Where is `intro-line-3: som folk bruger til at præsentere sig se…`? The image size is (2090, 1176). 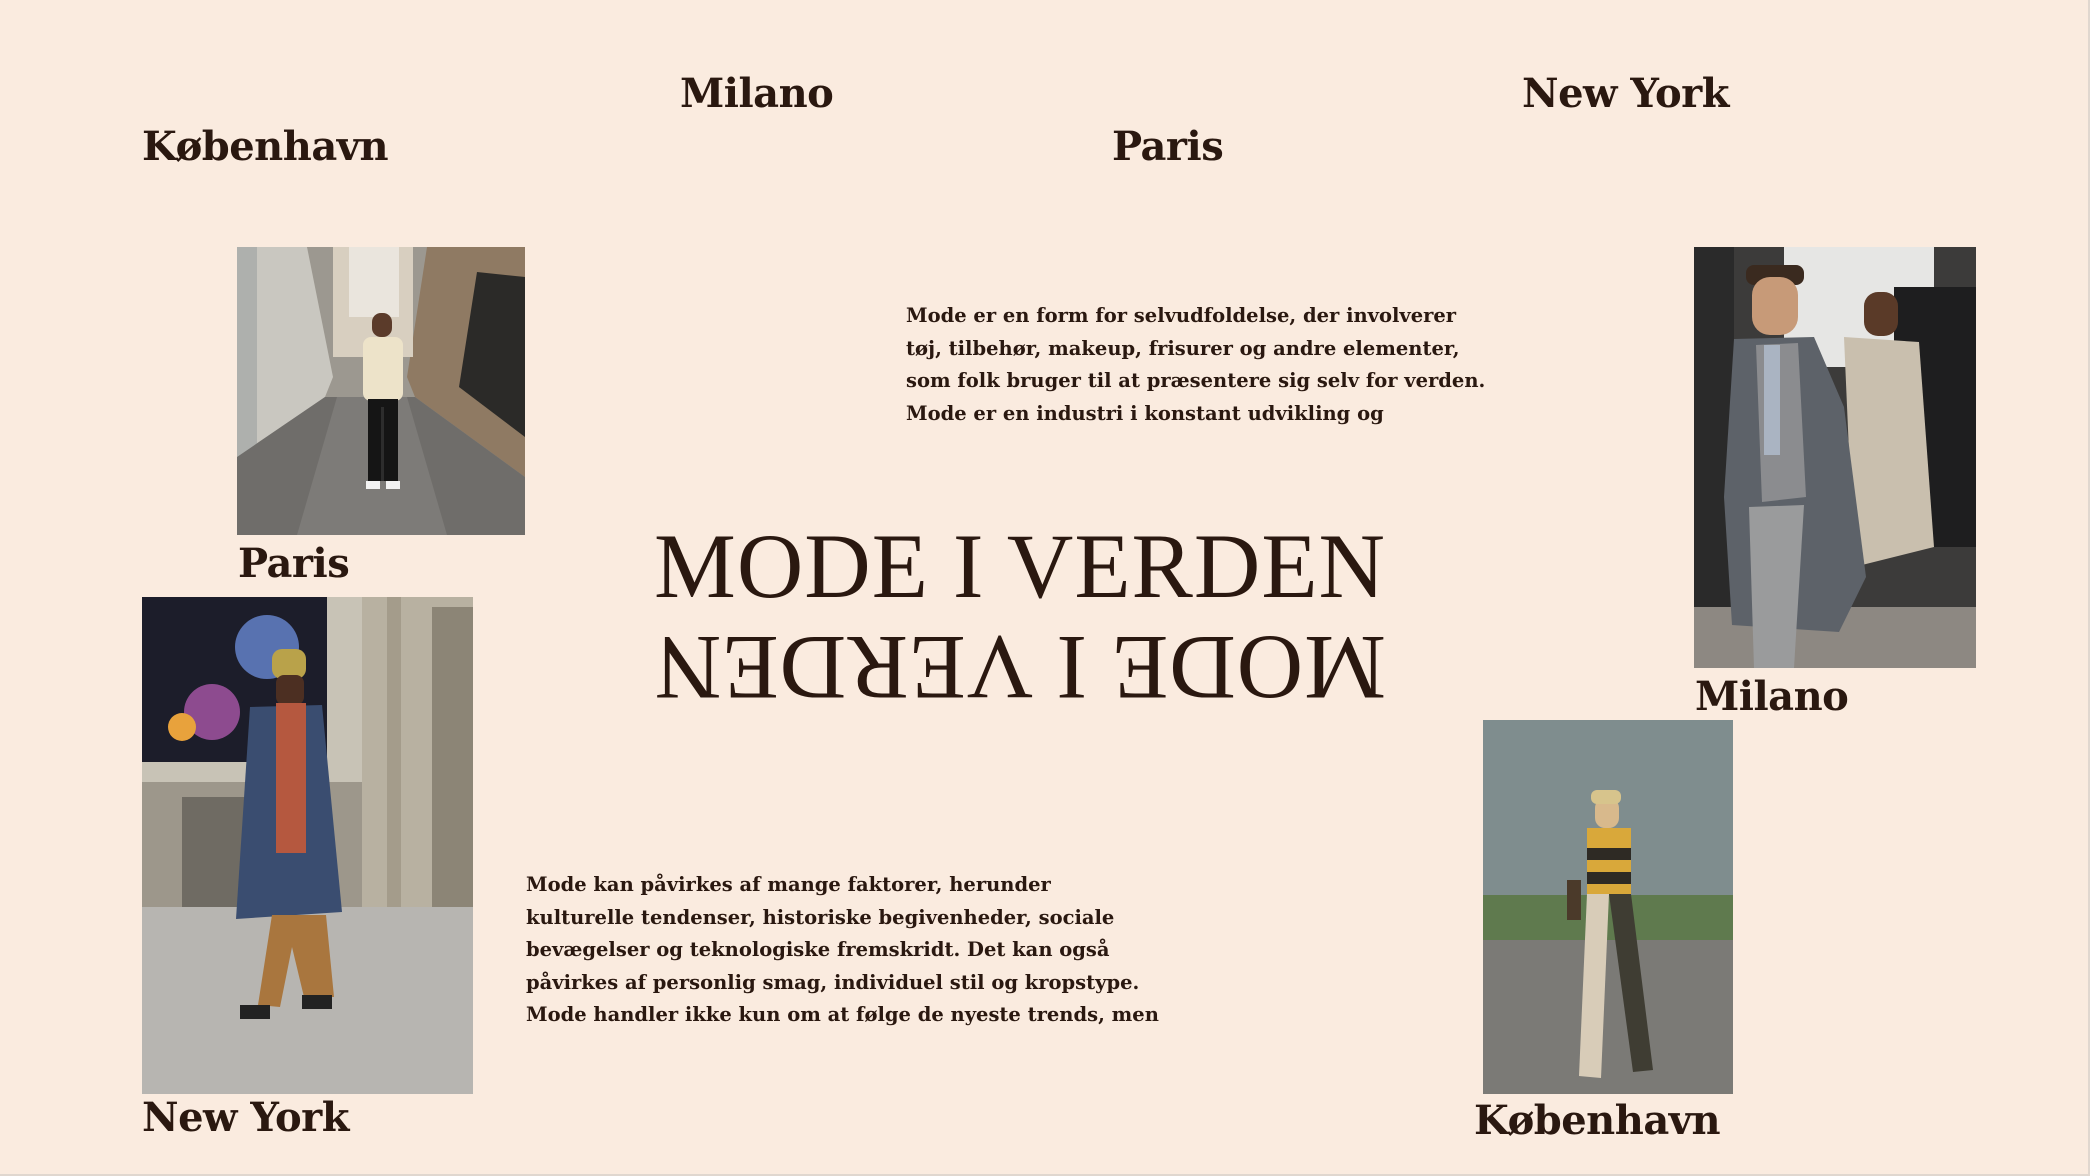
intro-line-3: som folk bruger til at præsentere sig se… is located at coordinates (1196, 380).